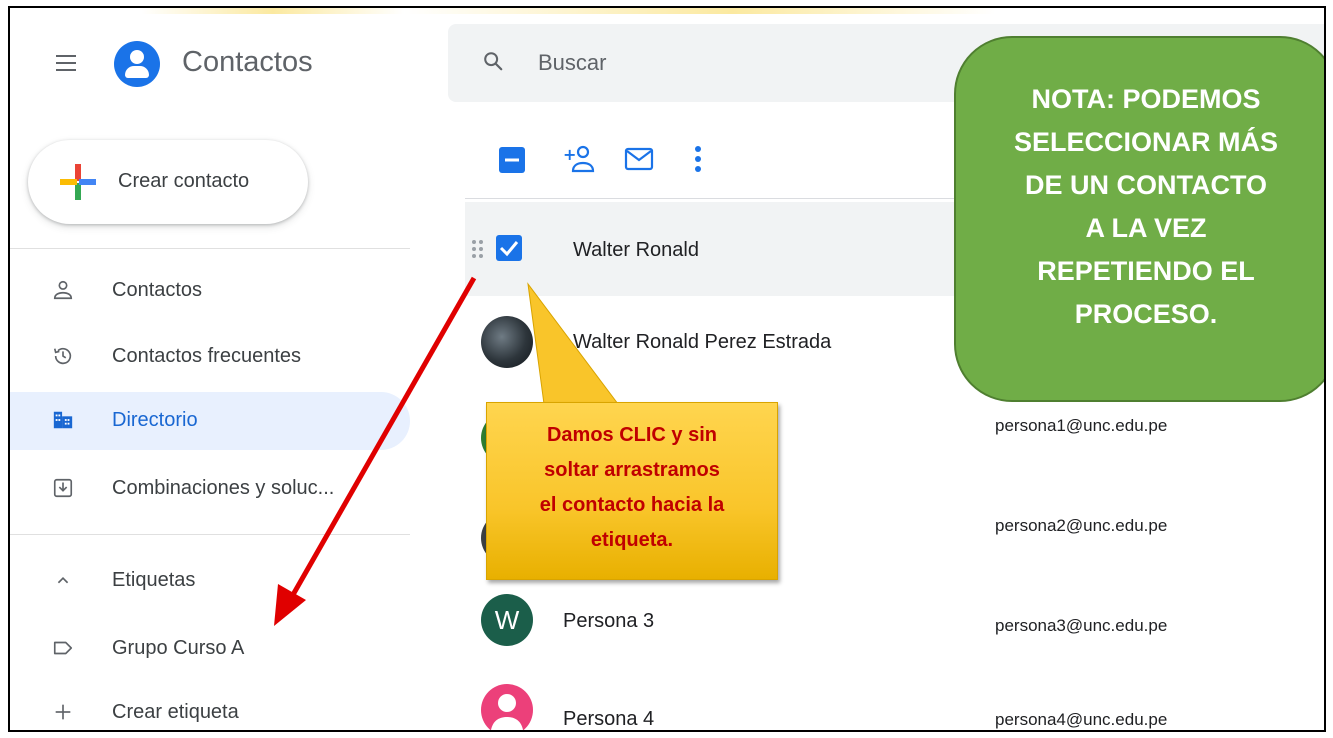 The height and width of the screenshot is (738, 1333). Describe the element at coordinates (512, 160) in the screenshot. I see `deselect-checkbox-icon` at that location.